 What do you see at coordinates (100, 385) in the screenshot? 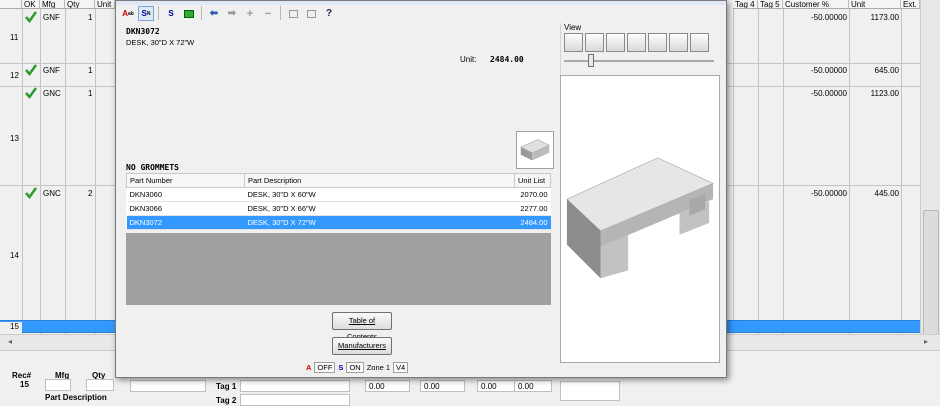
I see `qty-field` at bounding box center [100, 385].